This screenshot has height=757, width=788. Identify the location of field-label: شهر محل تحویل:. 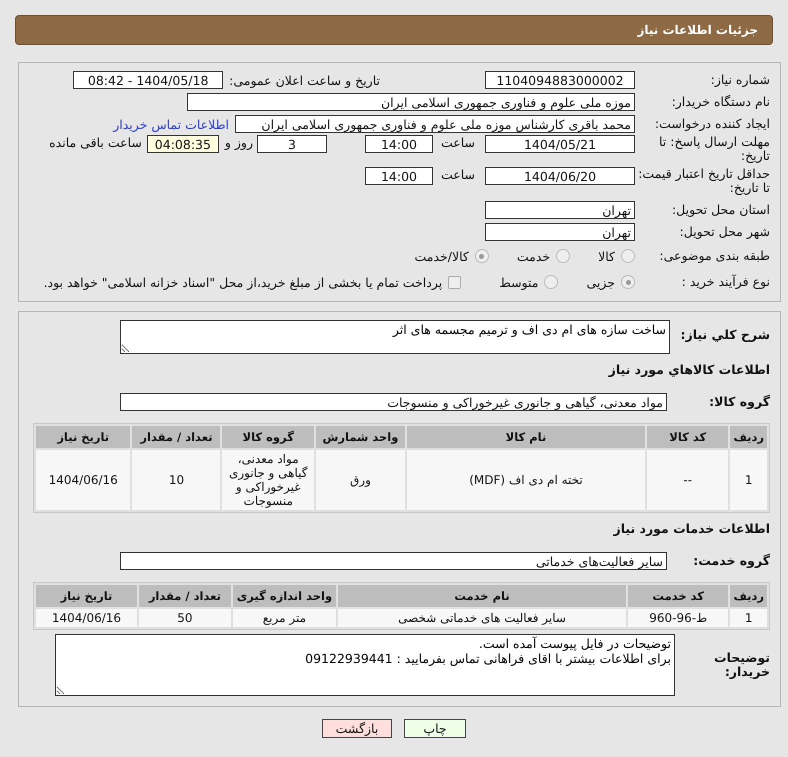
(724, 232).